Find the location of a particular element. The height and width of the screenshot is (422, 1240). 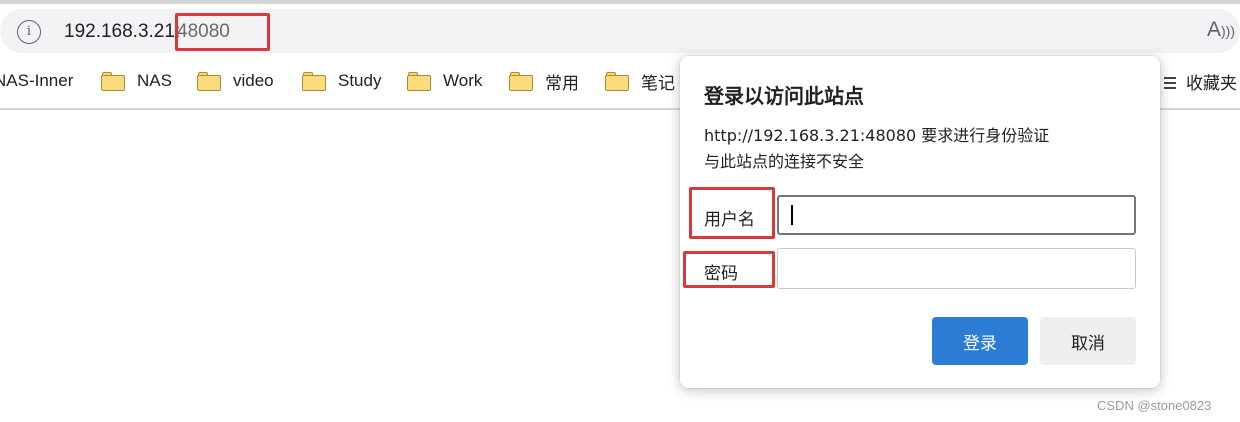

bookmark-common: 常用 is located at coordinates (544, 81).